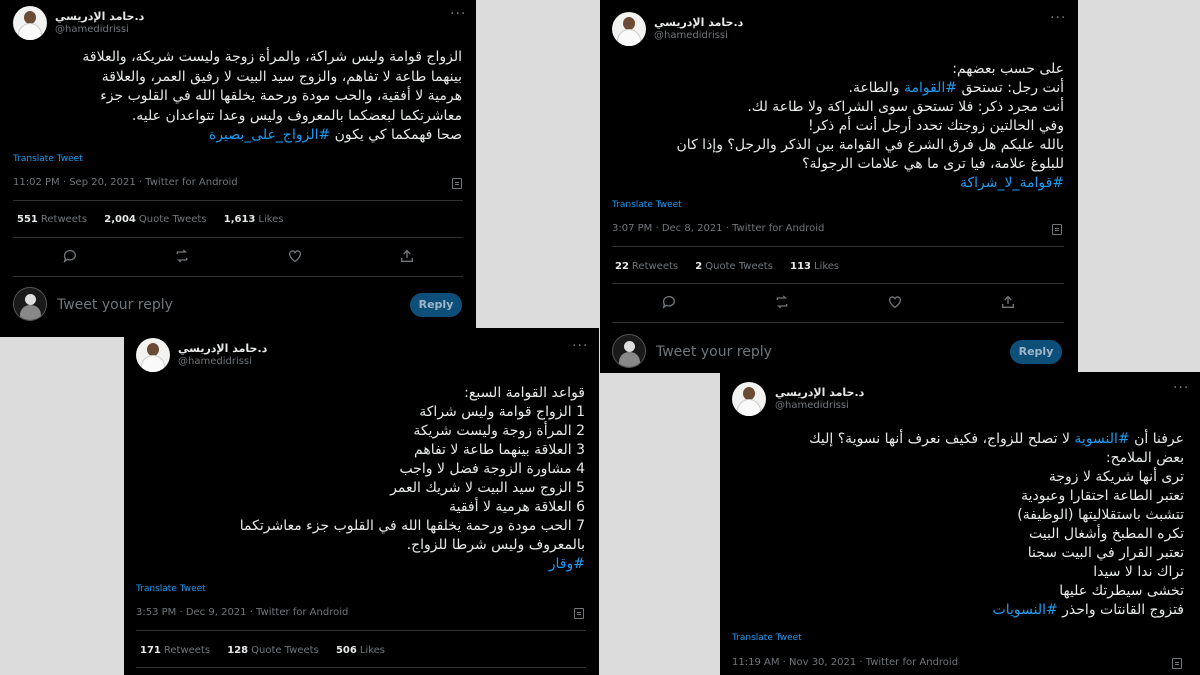 The width and height of the screenshot is (1200, 675). Describe the element at coordinates (254, 219) in the screenshot. I see `likes-stat: 1,613 Likes` at that location.